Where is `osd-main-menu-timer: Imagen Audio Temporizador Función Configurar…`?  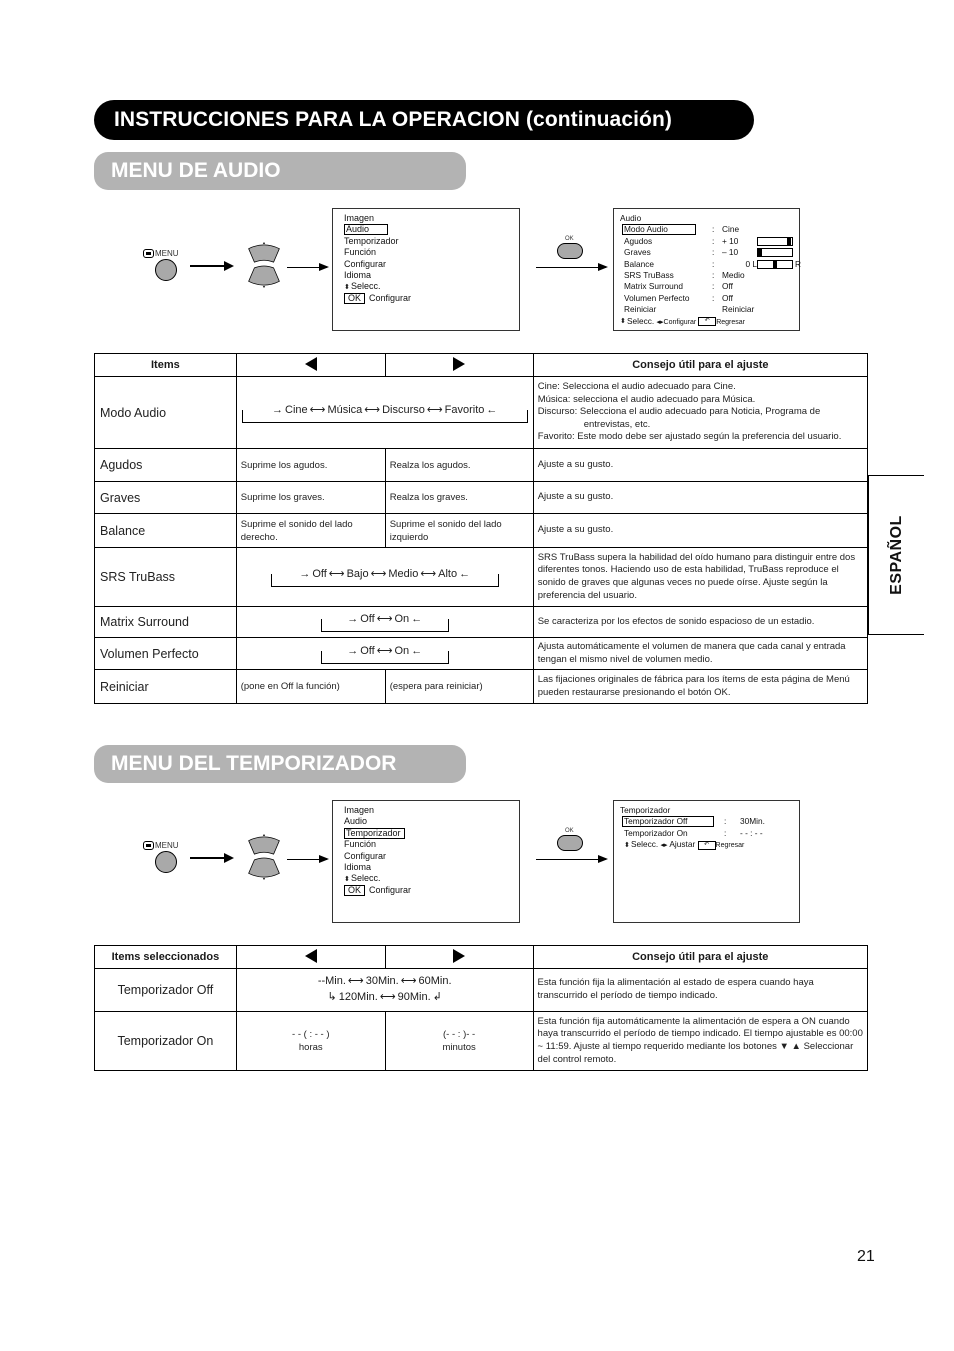
osd-main-menu-timer: Imagen Audio Temporizador Función Configurar… is located at coordinates (426, 861).